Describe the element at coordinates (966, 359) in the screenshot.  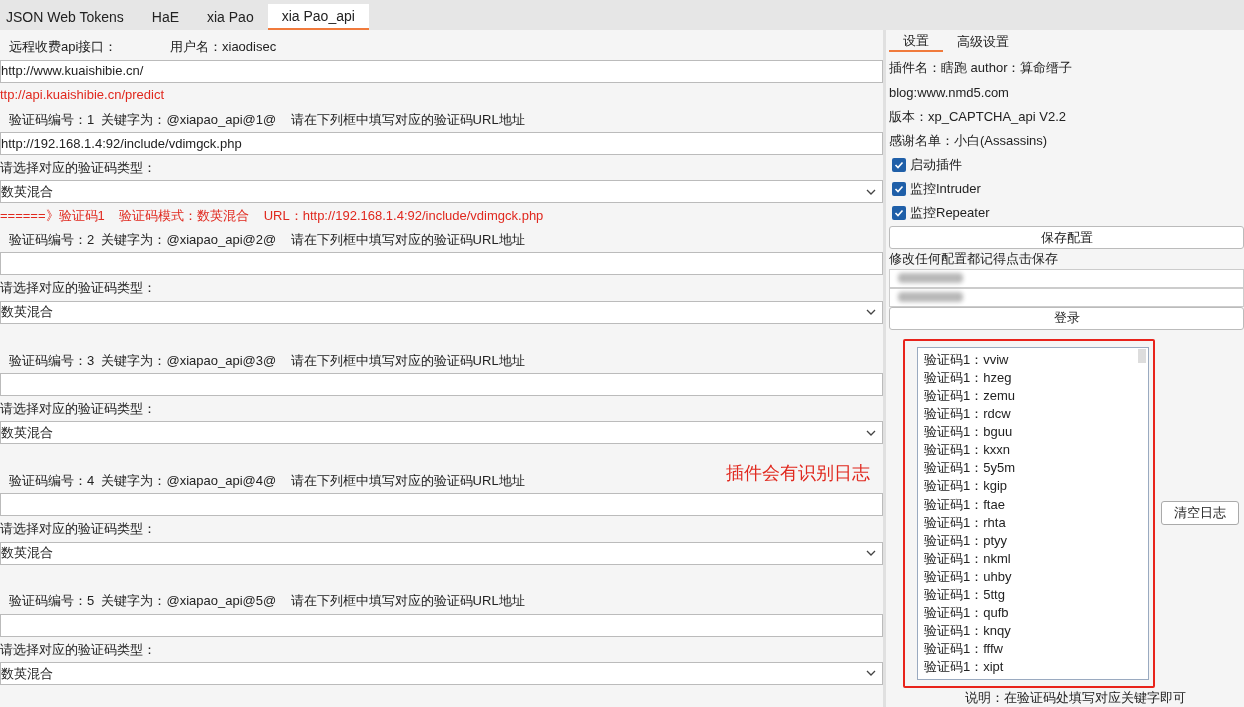
I see `log-entry: 验证码1：vviw` at that location.